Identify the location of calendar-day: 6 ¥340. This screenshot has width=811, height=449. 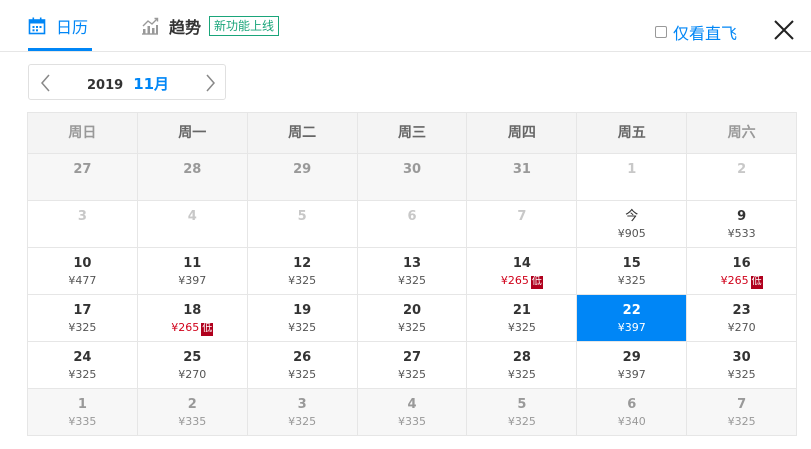
(632, 412).